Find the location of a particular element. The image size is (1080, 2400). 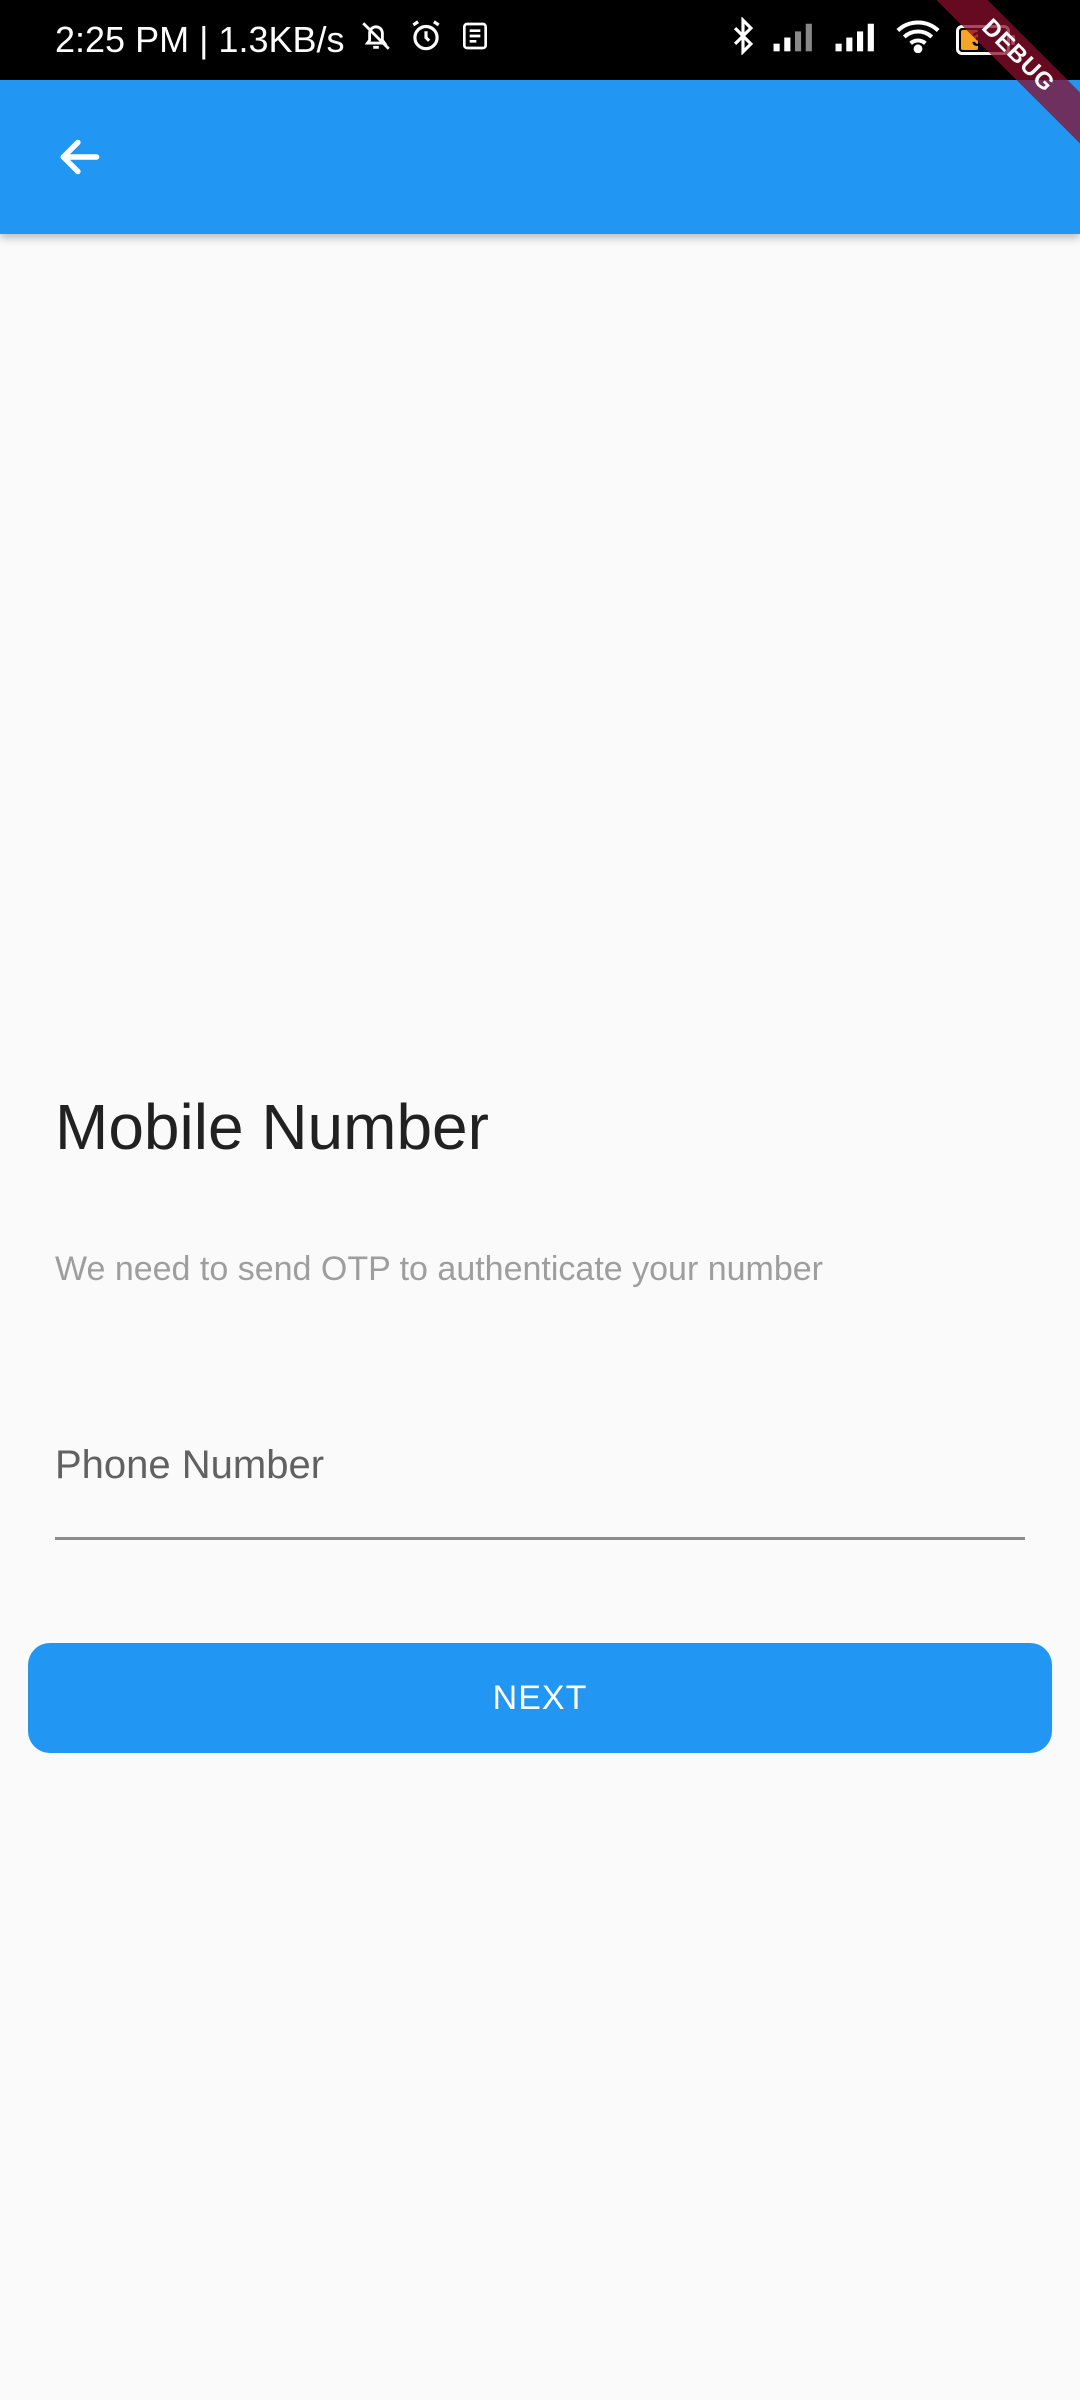

alarm-clock-icon is located at coordinates (426, 40).